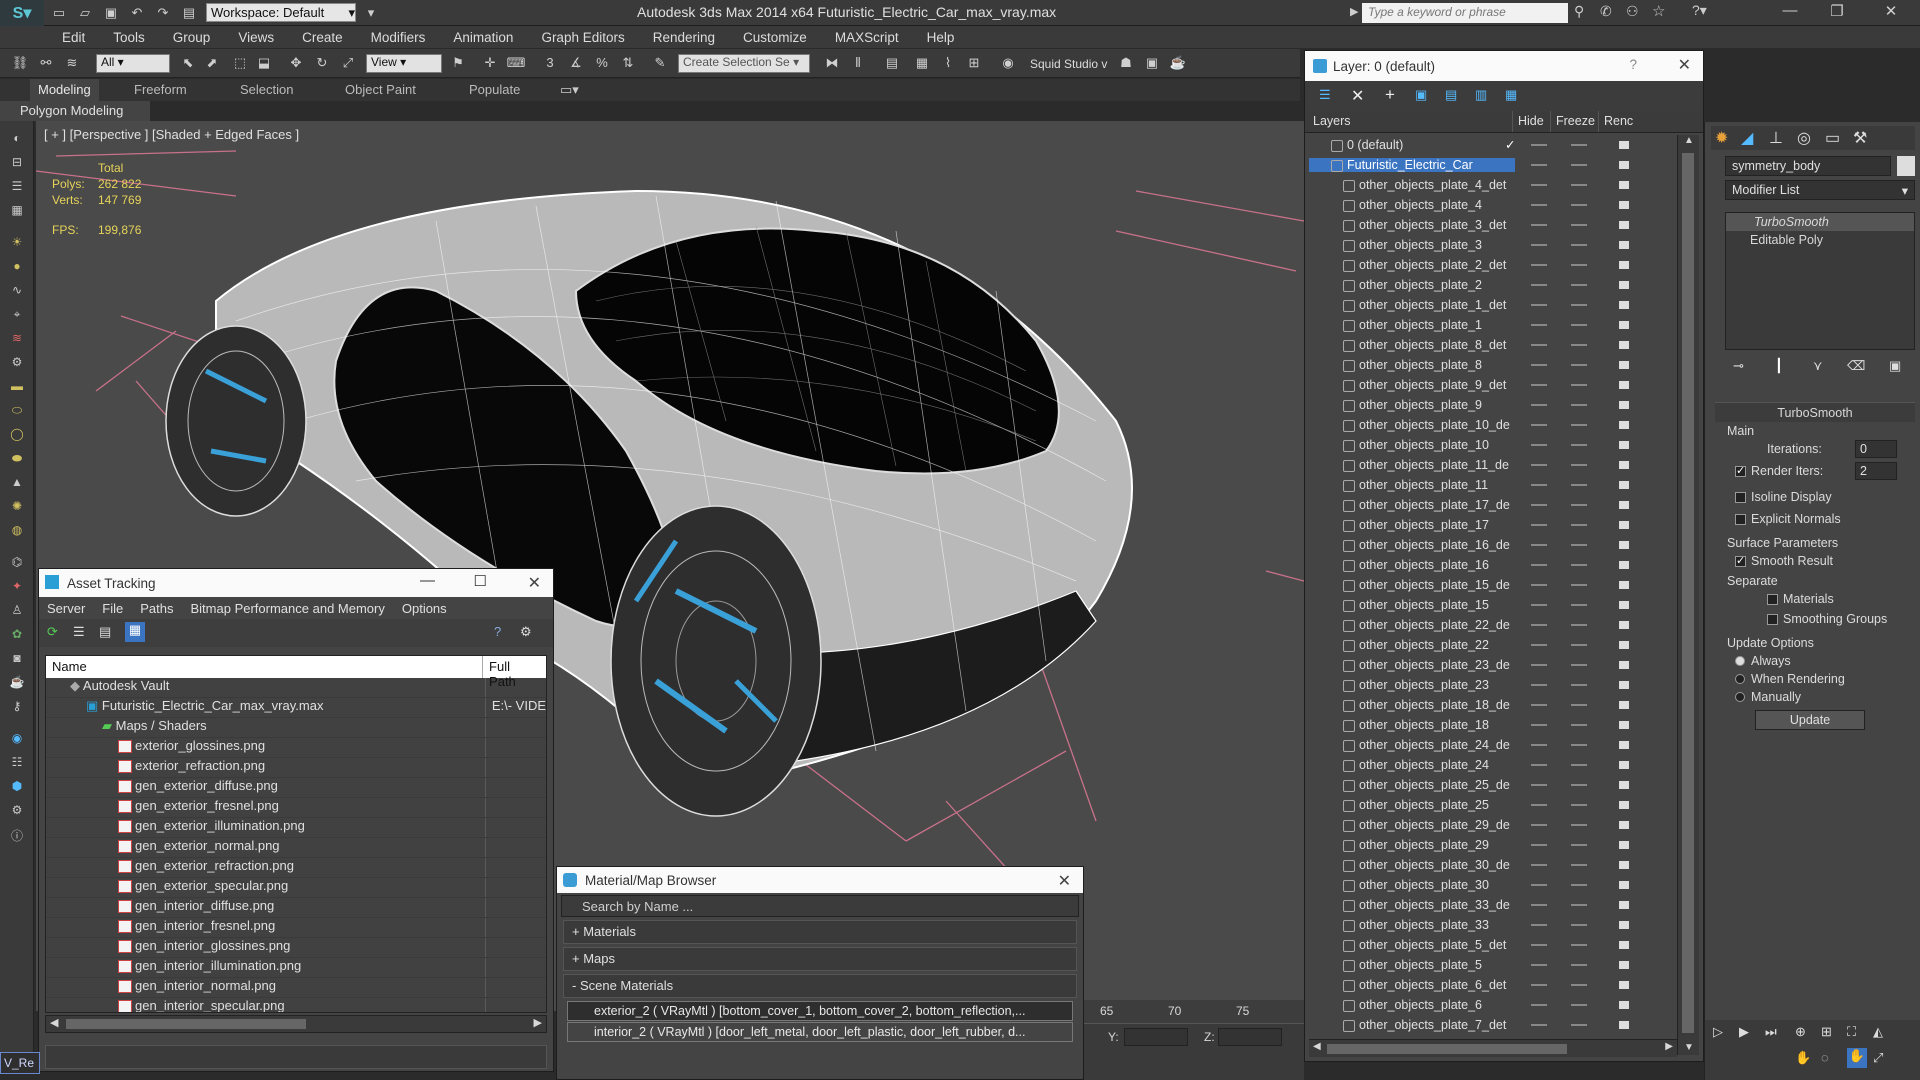 The image size is (1920, 1080). What do you see at coordinates (1493, 425) in the screenshot?
I see `object-row: other_objects_plate_10_de` at bounding box center [1493, 425].